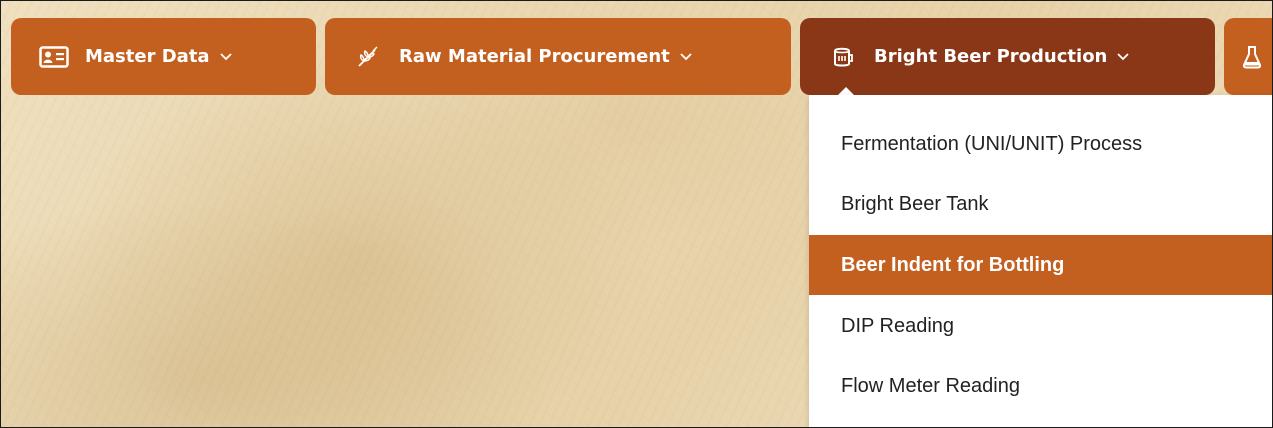 This screenshot has width=1273, height=428. I want to click on nav-bright-beer-production-button: Bright Beer Production, so click(1007, 56).